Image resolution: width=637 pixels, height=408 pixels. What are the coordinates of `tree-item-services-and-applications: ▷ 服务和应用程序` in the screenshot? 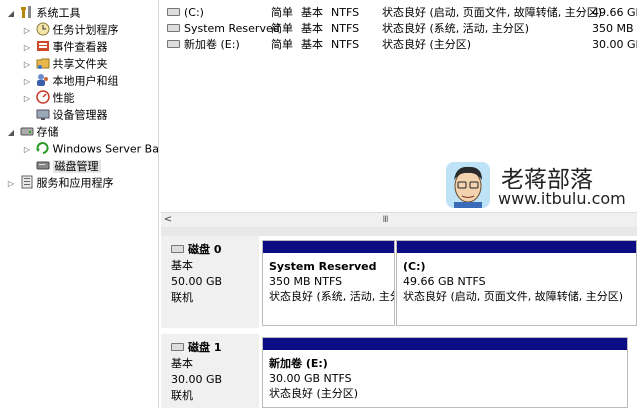 It's located at (60, 182).